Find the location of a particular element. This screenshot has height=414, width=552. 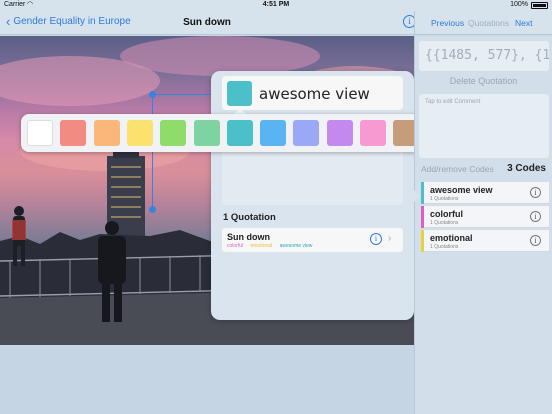

code-name: colorful is located at coordinates (446, 214).